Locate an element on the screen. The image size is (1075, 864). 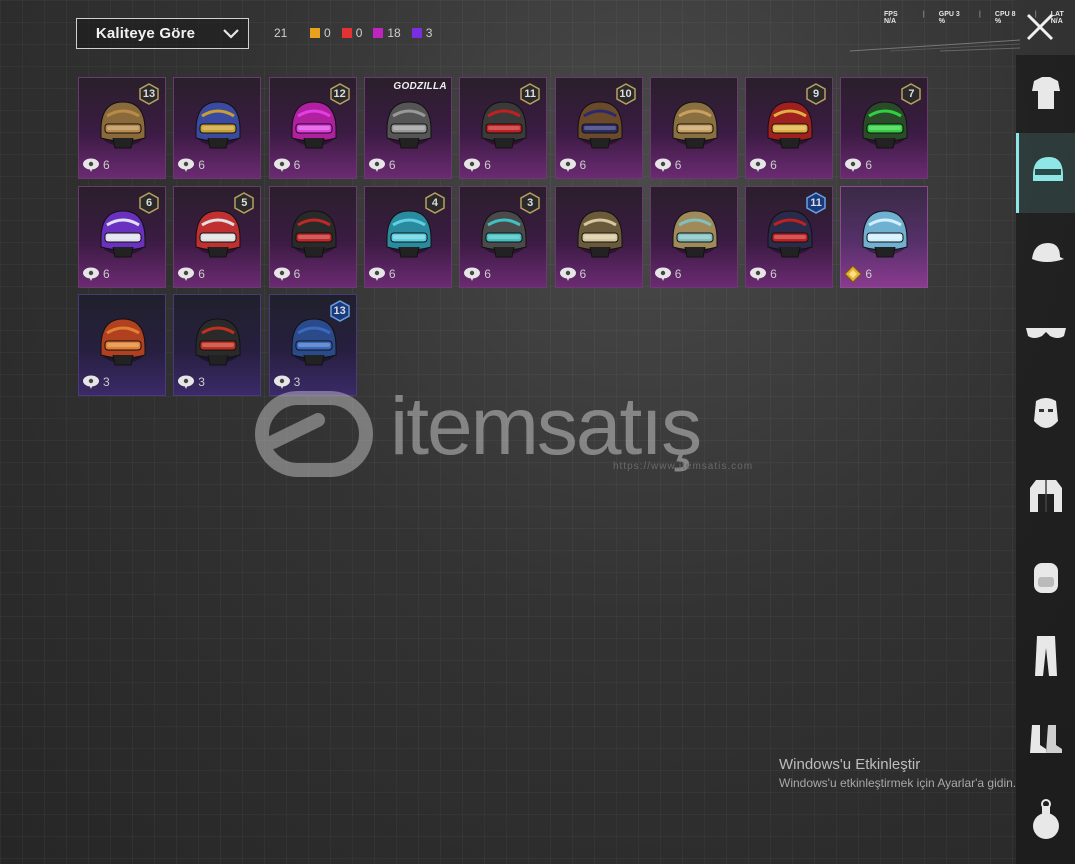
sidebar-category-outfit is located at coordinates (1045, 95).